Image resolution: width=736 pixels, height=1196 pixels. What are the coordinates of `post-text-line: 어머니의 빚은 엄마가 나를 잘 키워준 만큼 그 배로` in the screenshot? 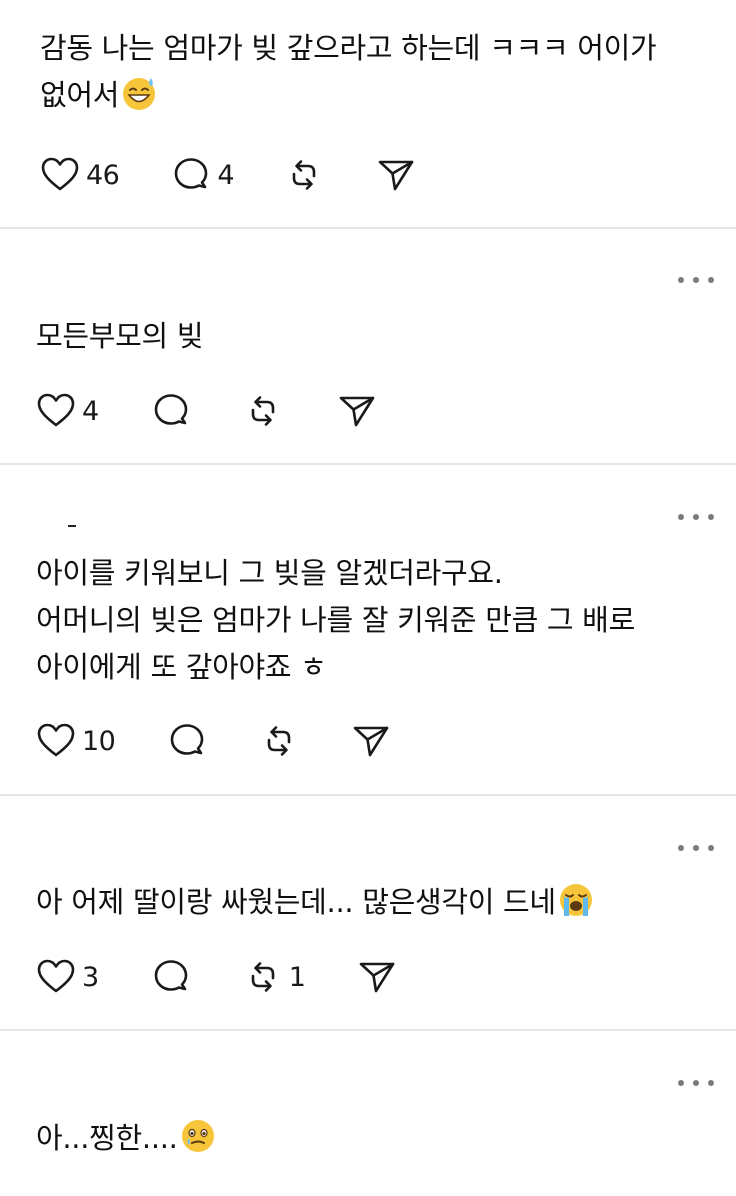 It's located at (335, 620).